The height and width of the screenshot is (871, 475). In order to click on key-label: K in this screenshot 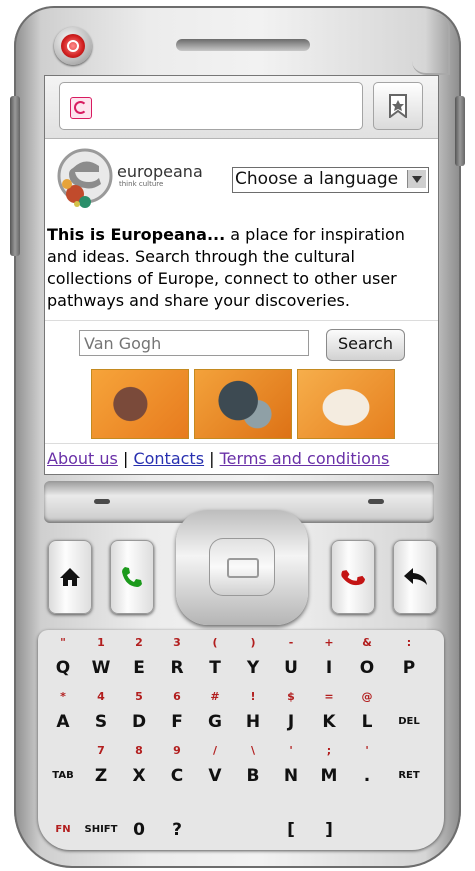, I will do `click(329, 722)`.